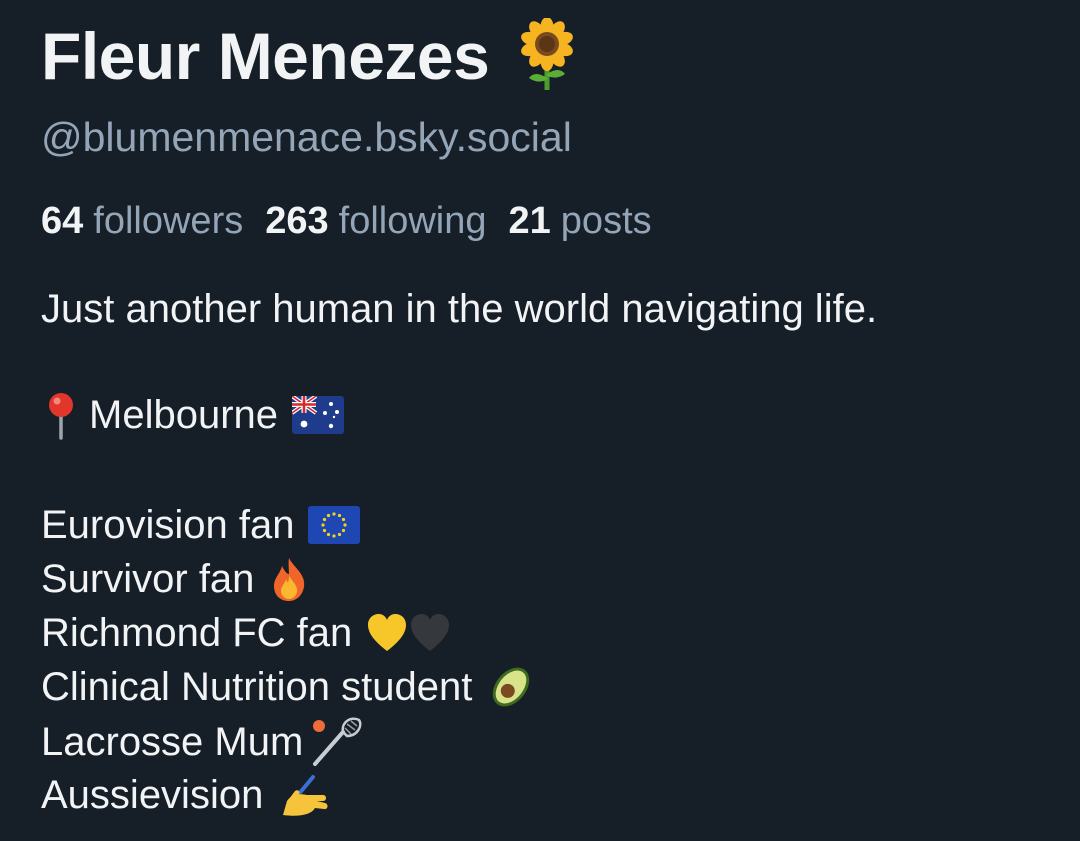 The height and width of the screenshot is (841, 1080). I want to click on interest-text: Lacrosse Mum, so click(172, 742).